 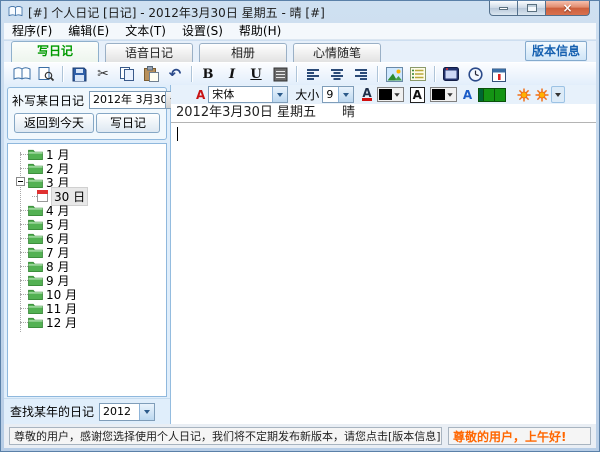 What do you see at coordinates (87, 252) in the screenshot?
I see `tree-item-month-7: 7 月` at bounding box center [87, 252].